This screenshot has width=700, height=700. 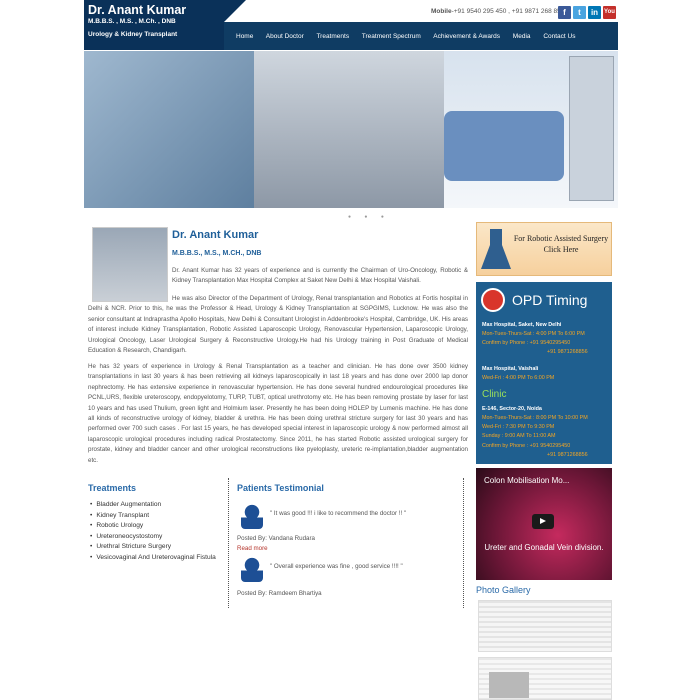 I want to click on nav-about-doctor: About Doctor, so click(x=285, y=36).